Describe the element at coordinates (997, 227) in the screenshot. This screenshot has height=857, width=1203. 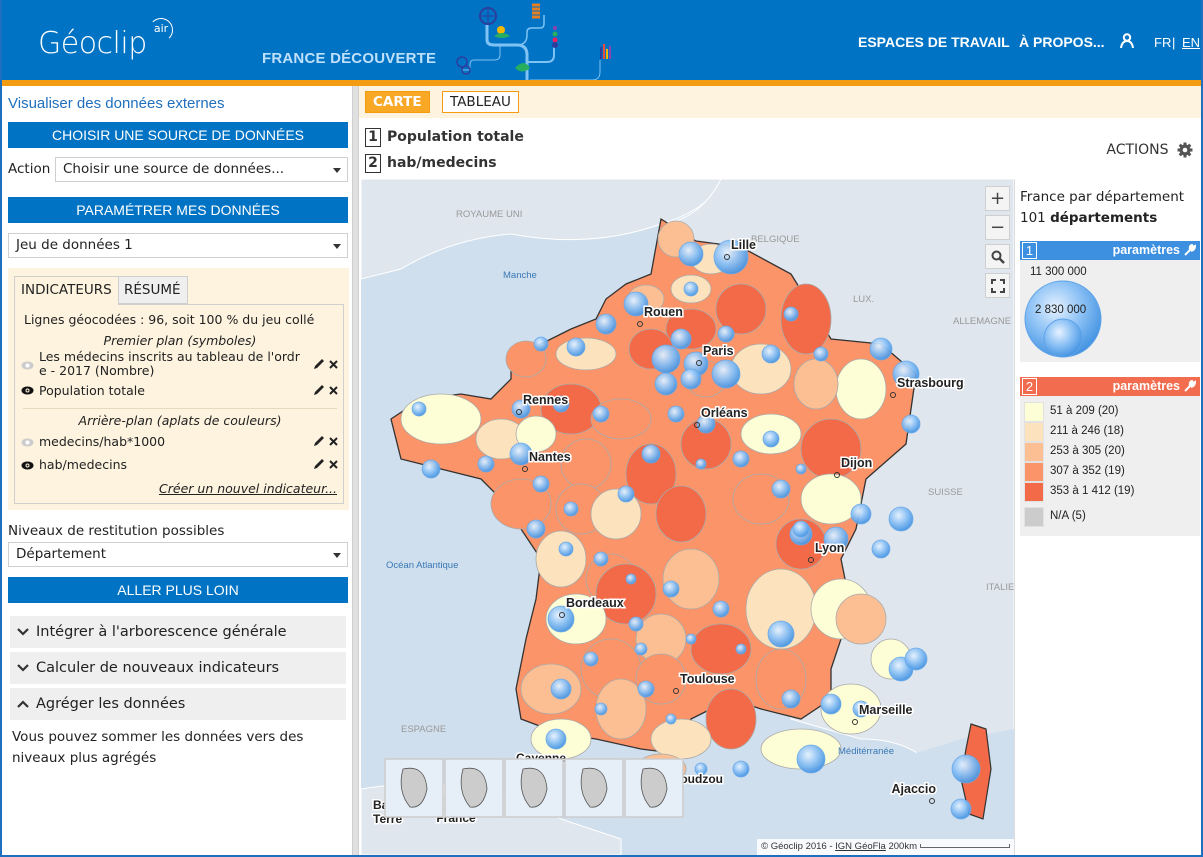
I see `zoom-out-button: −` at that location.